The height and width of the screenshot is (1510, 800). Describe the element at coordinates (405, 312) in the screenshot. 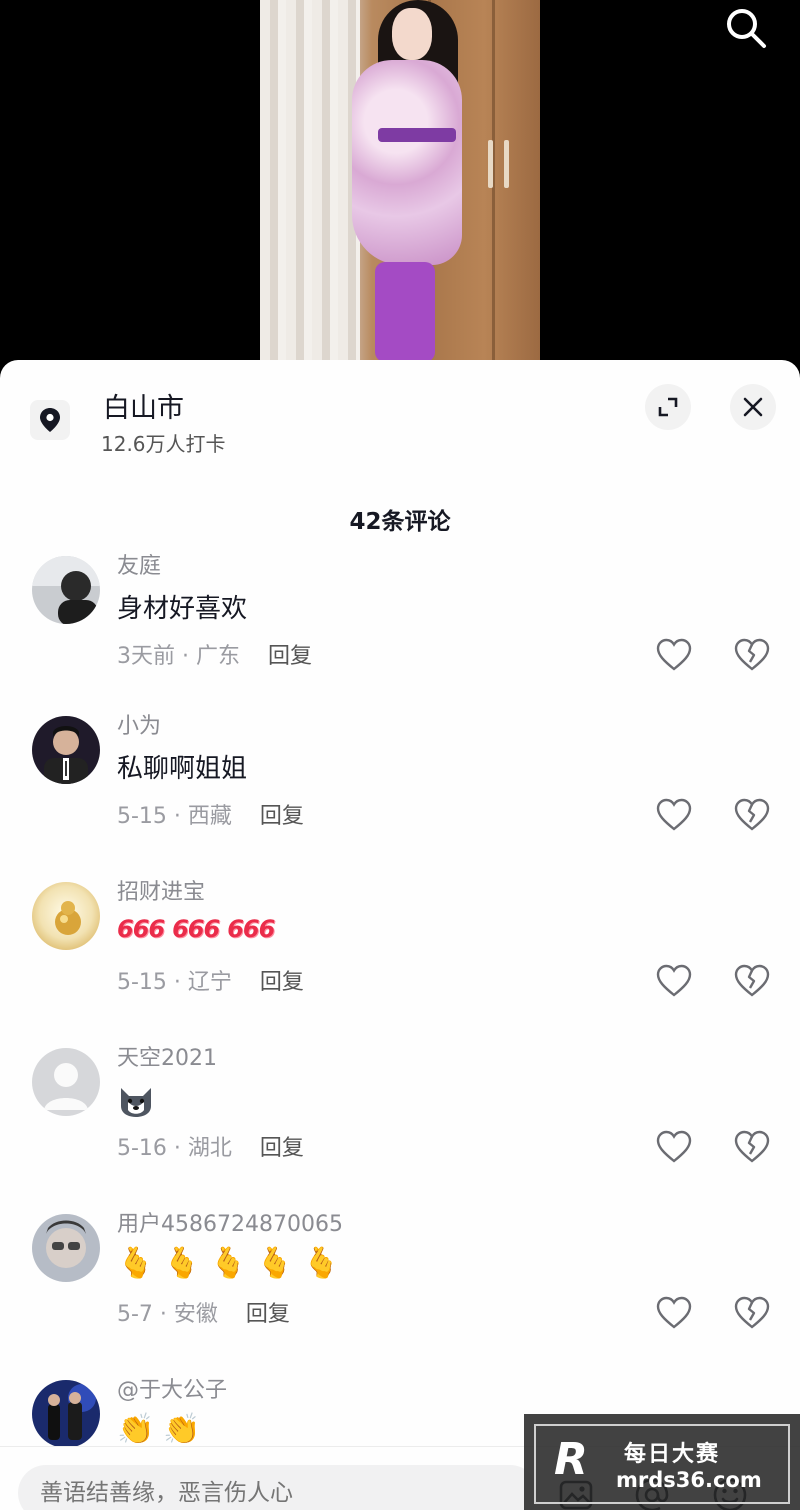

I see `video-person-legs` at that location.